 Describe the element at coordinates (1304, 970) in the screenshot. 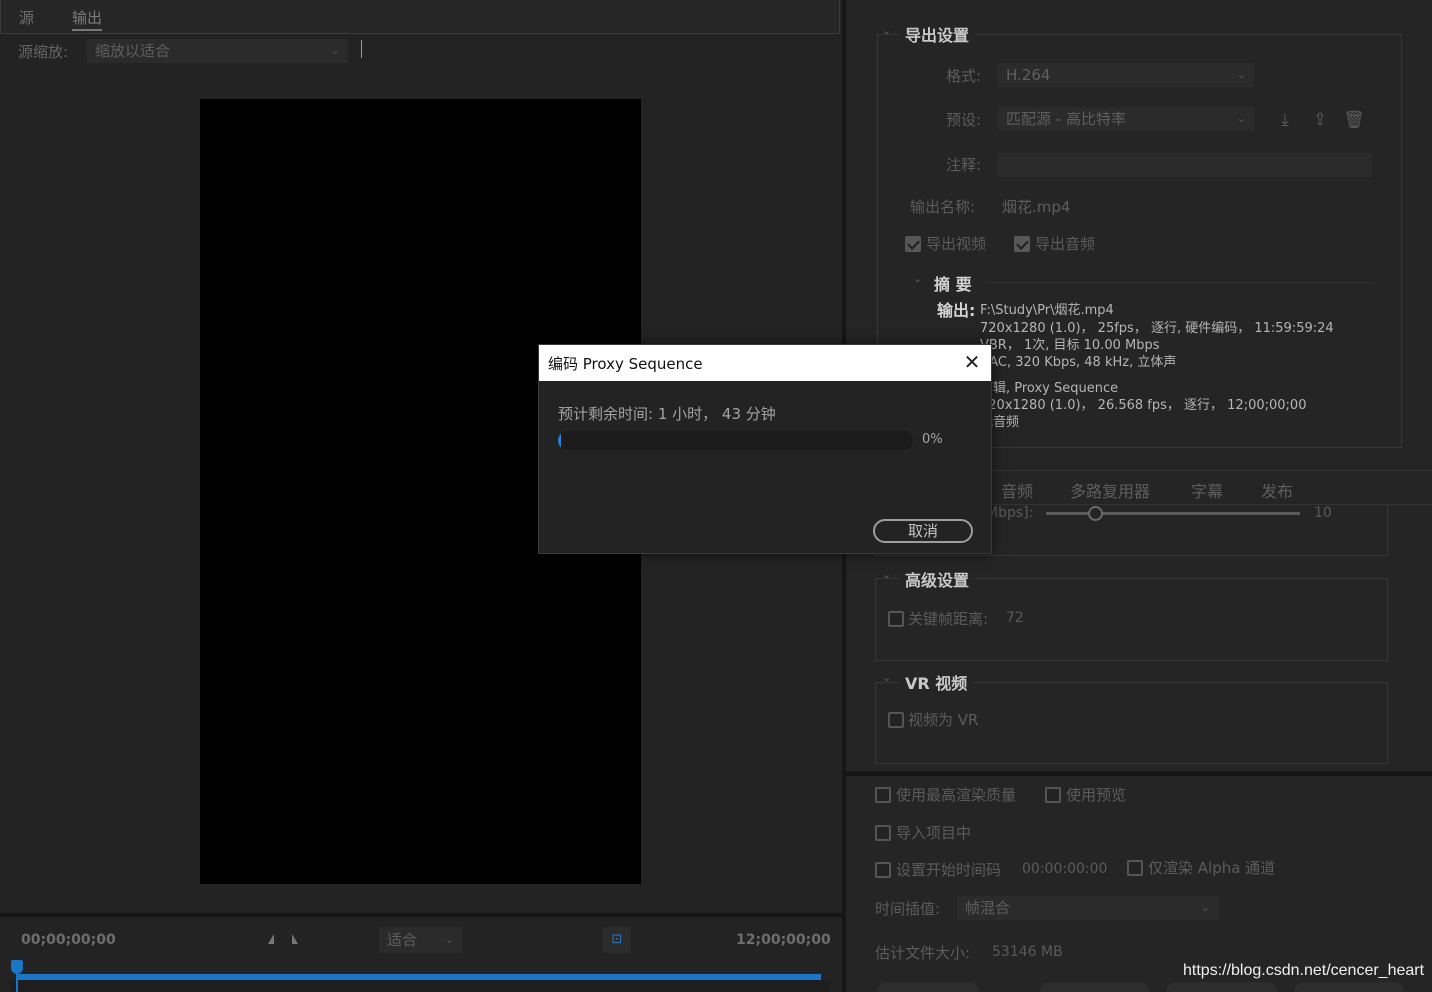

I see `watermark-text: https://blog.csdn.net/cencer_heart` at that location.